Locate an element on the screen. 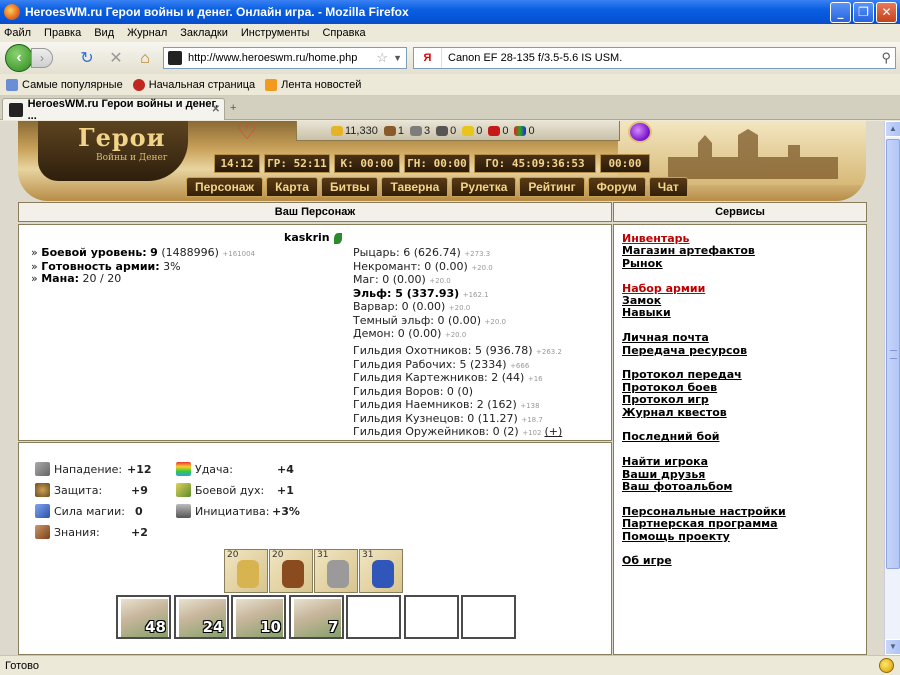 The width and height of the screenshot is (900, 675). rss-icon is located at coordinates (271, 84).